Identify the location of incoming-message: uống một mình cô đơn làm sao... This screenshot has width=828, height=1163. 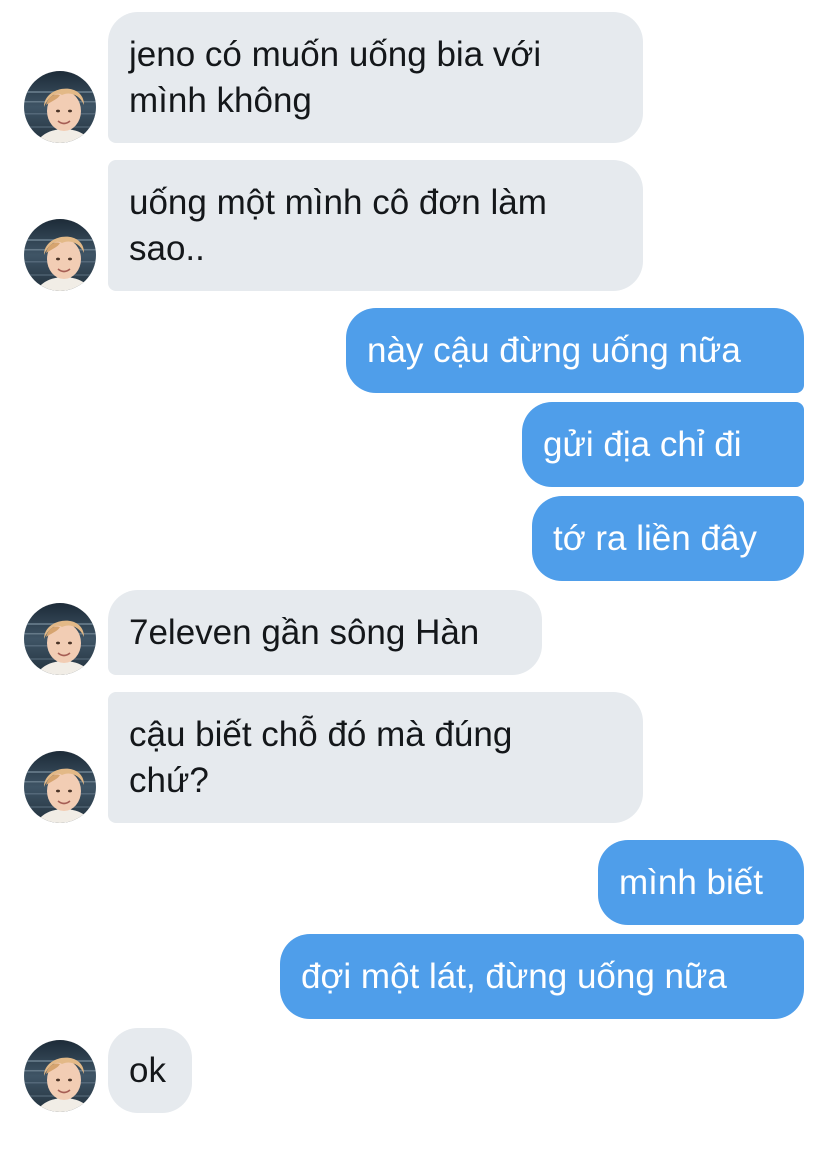
(375, 225).